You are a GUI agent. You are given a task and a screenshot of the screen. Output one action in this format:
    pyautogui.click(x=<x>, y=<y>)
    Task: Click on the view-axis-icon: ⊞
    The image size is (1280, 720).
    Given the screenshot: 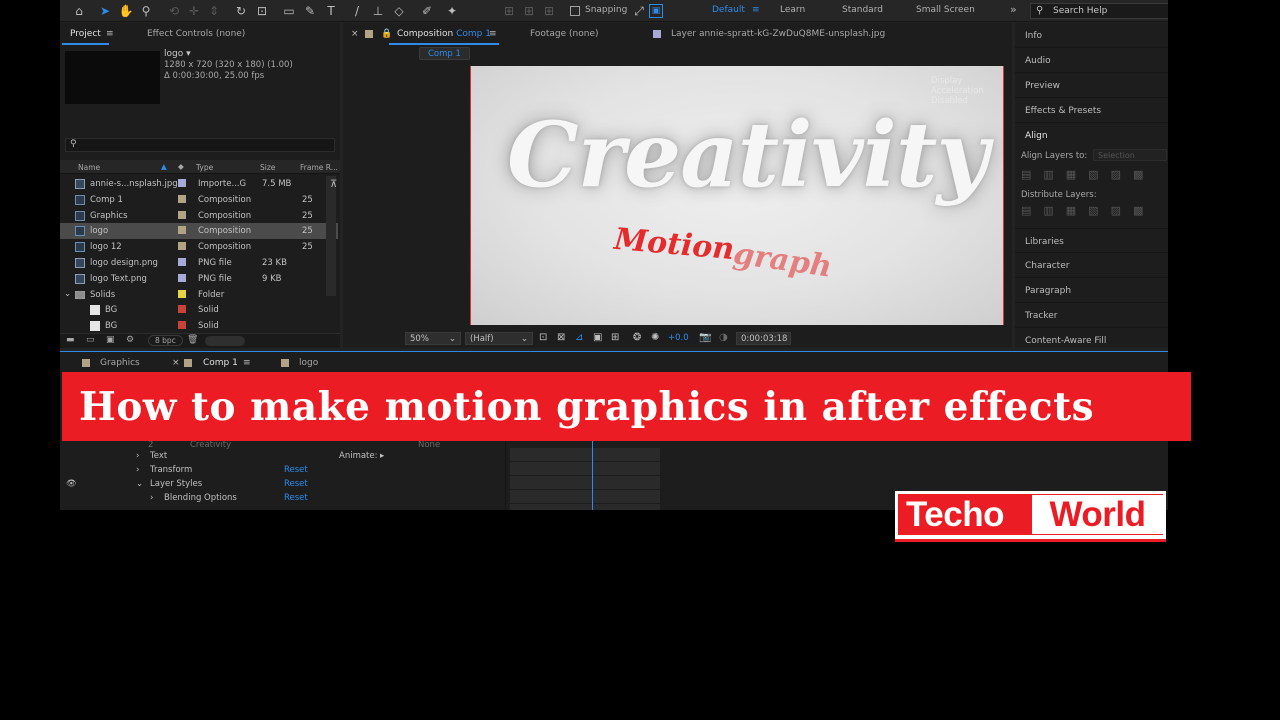 What is the action you would take?
    pyautogui.click(x=549, y=11)
    